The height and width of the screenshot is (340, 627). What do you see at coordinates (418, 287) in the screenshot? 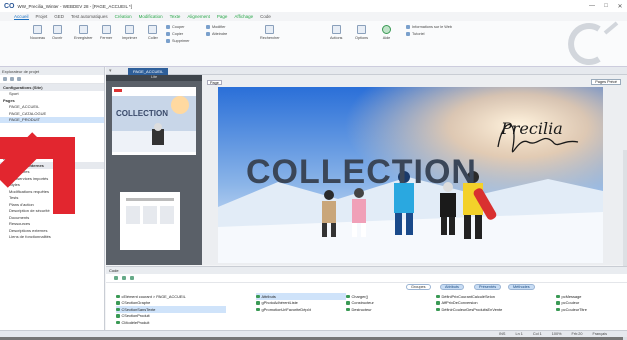
I see `filter-pill: Groupes` at bounding box center [418, 287].